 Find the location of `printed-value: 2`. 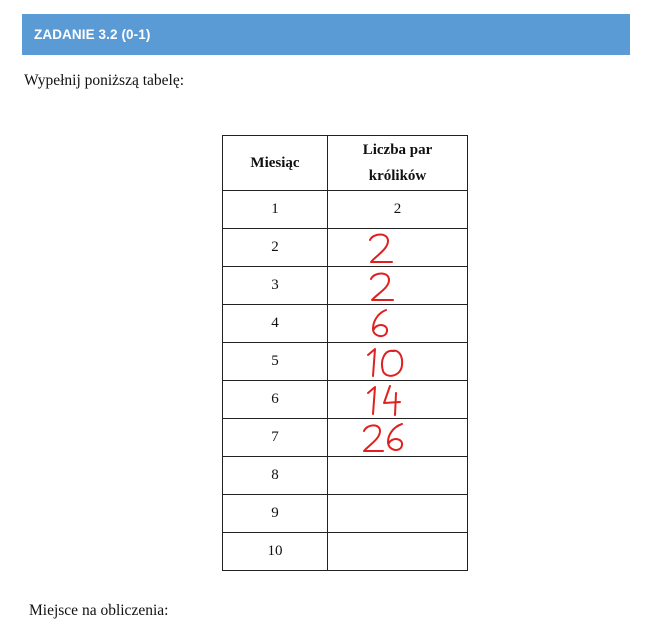

printed-value: 2 is located at coordinates (397, 209).